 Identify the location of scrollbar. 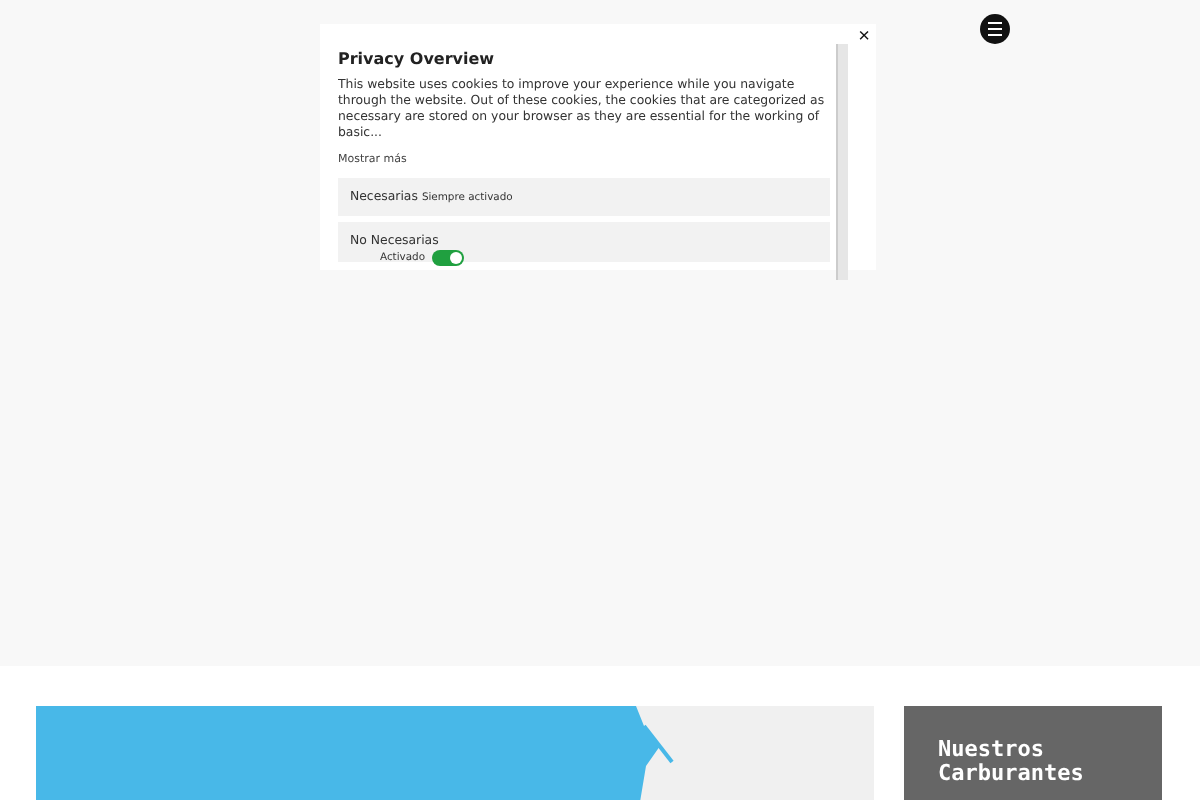
(842, 162).